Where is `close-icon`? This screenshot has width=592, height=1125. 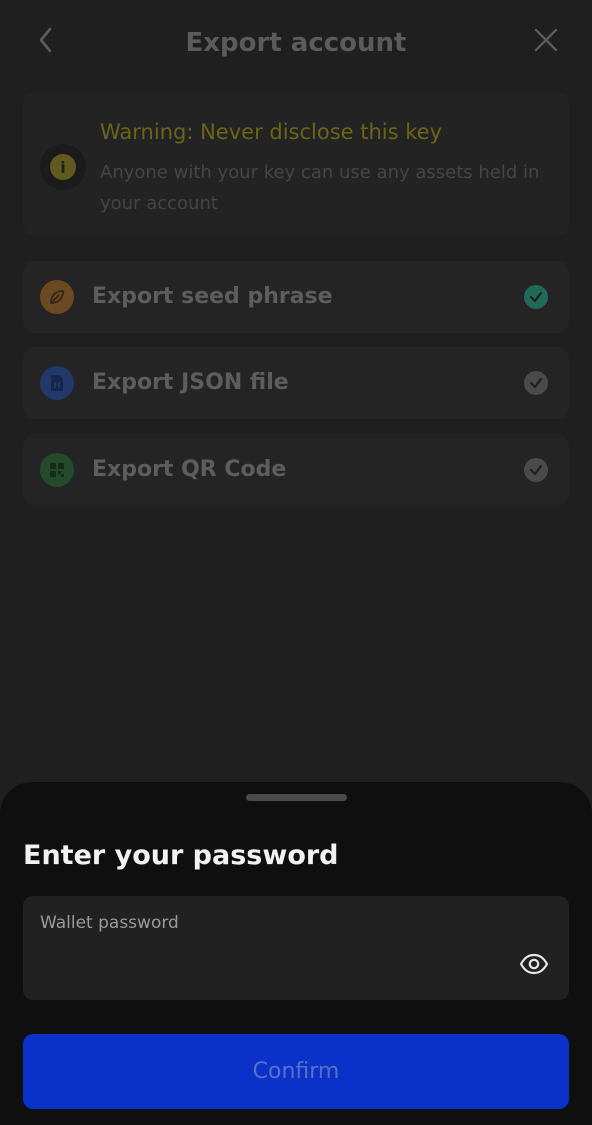
close-icon is located at coordinates (546, 40).